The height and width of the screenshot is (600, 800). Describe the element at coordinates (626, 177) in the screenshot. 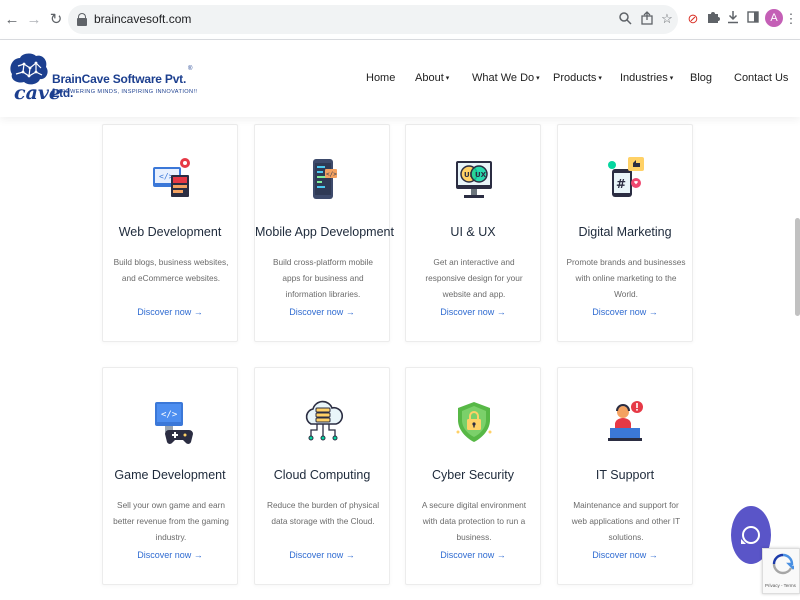

I see `digital-marketing-icon: #` at that location.